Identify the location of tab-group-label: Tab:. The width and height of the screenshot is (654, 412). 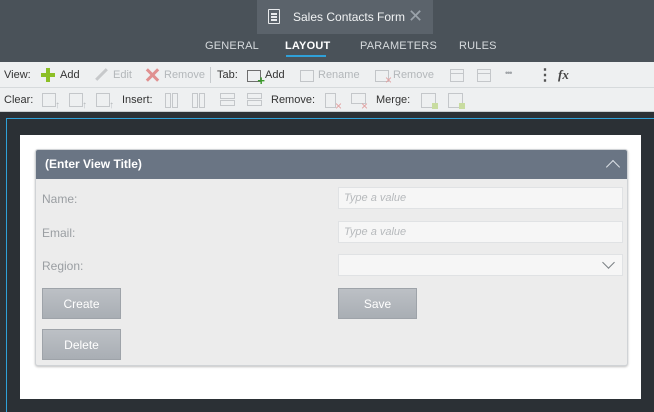
(227, 75).